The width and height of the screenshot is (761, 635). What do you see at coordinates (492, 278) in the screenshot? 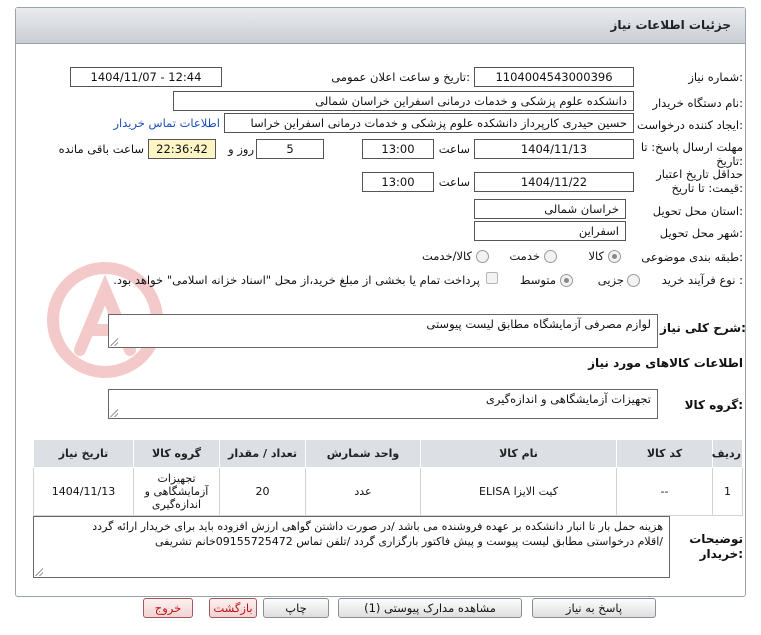
I see `treasury-payment-checkbox` at bounding box center [492, 278].